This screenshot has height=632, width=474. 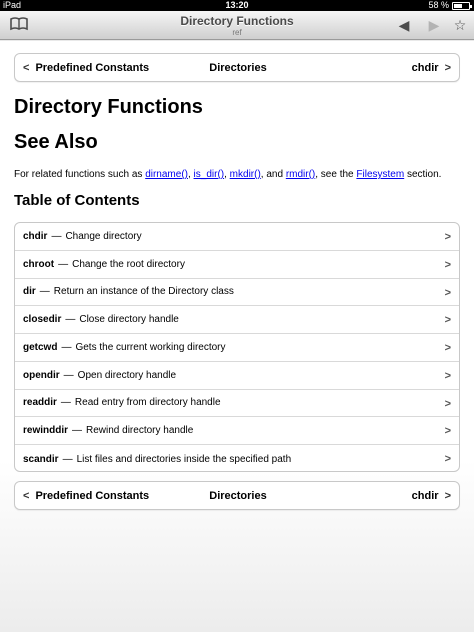 I want to click on toc-function-name: scandir, so click(x=41, y=459).